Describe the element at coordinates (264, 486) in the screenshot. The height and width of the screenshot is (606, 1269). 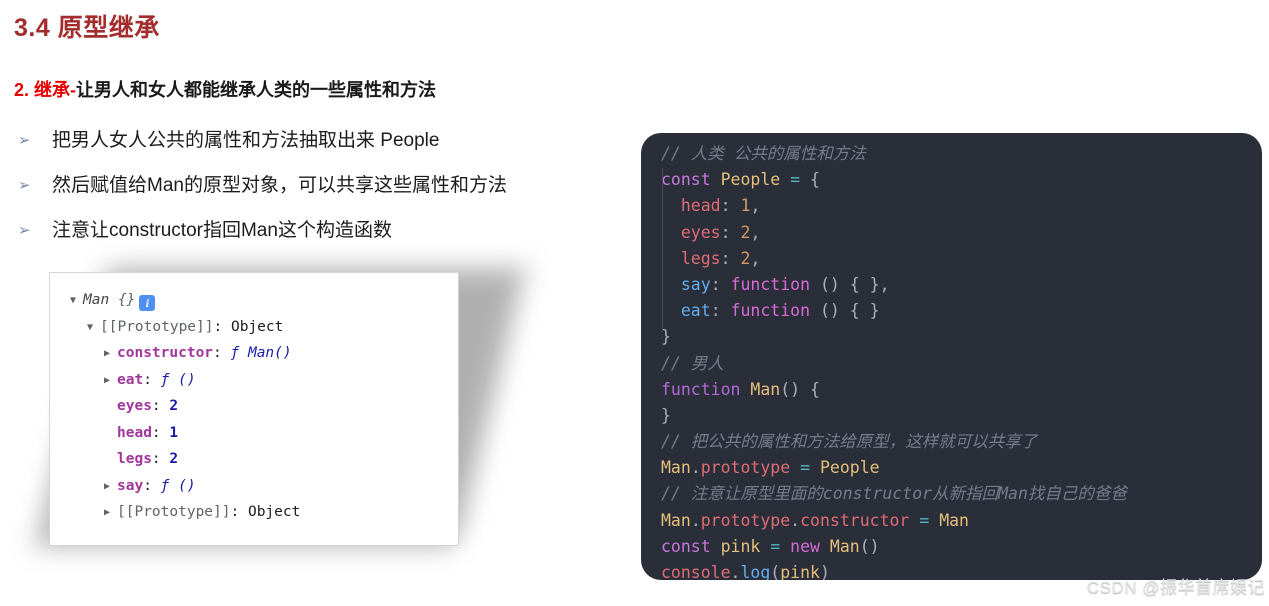
I see `console-row-say: ▶ say: ƒ ()` at that location.